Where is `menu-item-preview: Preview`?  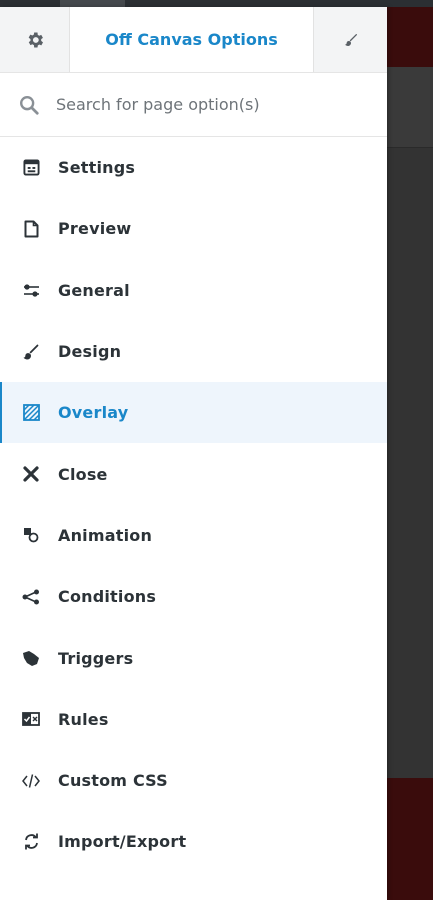 menu-item-preview: Preview is located at coordinates (193, 228).